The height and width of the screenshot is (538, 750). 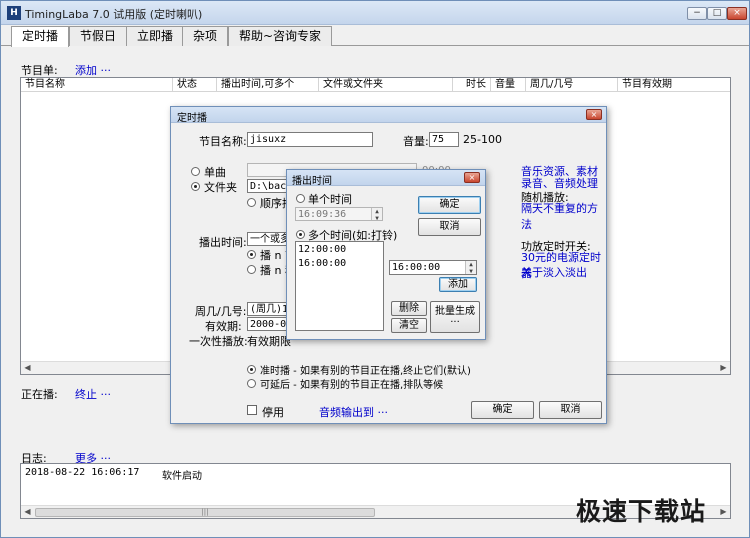 I want to click on radio-folder-label: 文件夹, so click(x=220, y=187).